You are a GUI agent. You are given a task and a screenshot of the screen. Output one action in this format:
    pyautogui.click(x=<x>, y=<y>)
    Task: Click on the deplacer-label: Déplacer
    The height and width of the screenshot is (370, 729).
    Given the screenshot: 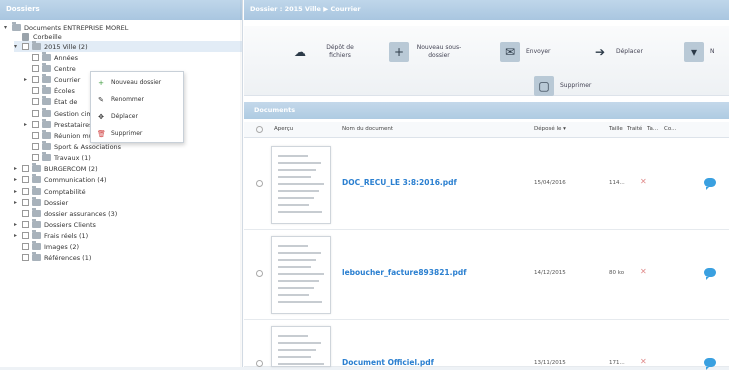 What is the action you would take?
    pyautogui.click(x=629, y=51)
    